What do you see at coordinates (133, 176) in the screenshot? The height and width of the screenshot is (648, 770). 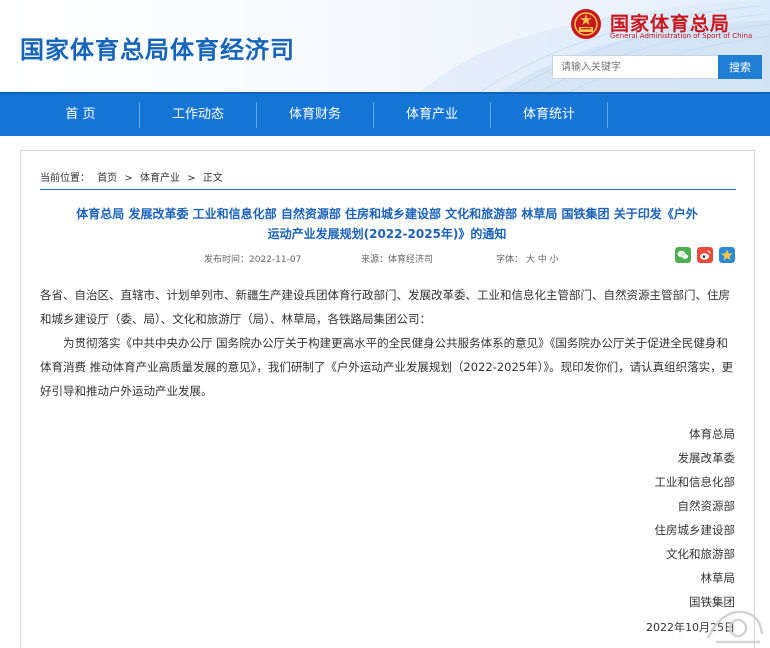 I see `breadcrumb: 当前位置： 首页 > 体育产业 > 正文` at bounding box center [133, 176].